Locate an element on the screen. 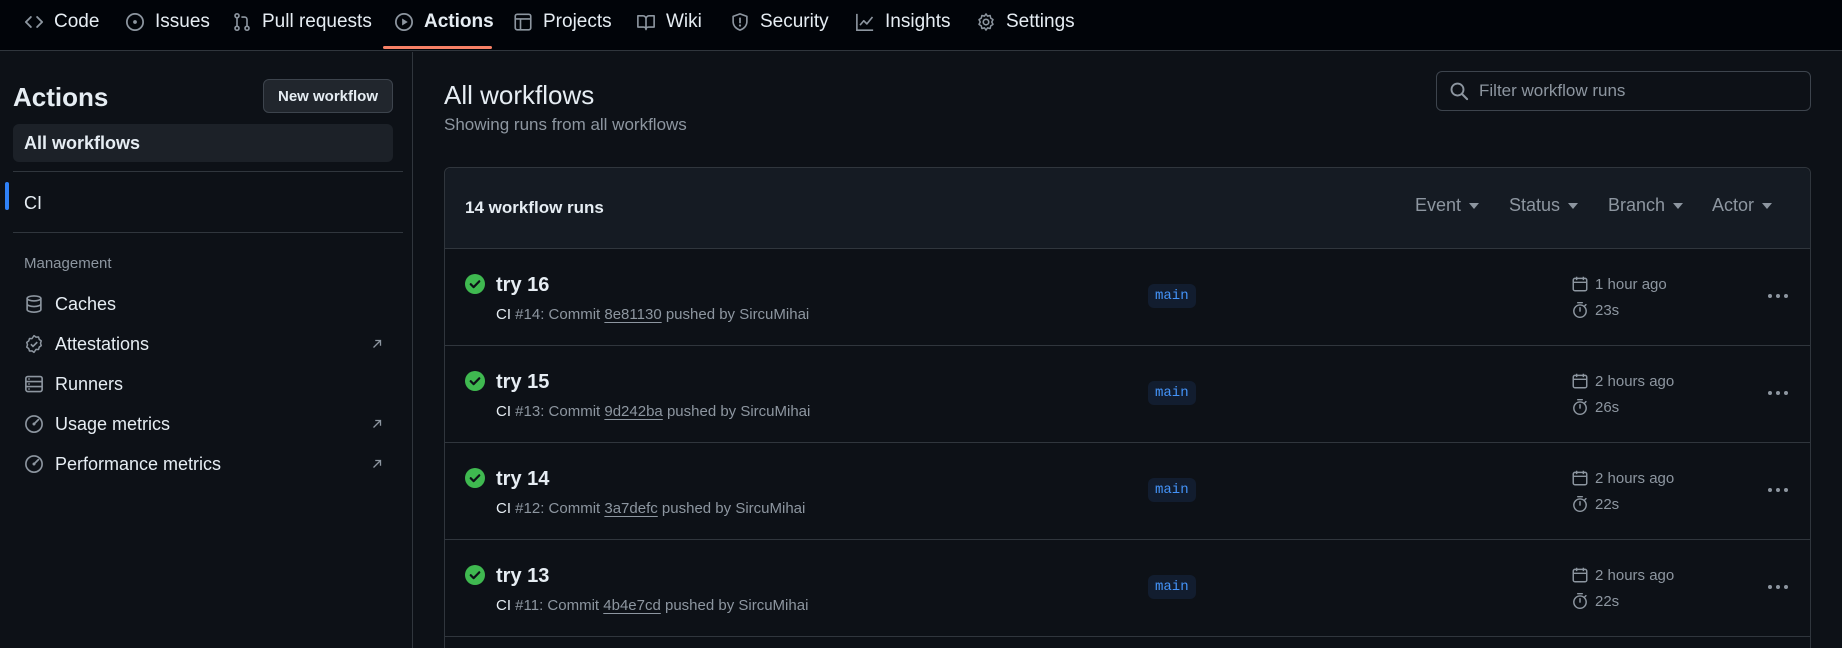  run-title: try 16 is located at coordinates (522, 285).